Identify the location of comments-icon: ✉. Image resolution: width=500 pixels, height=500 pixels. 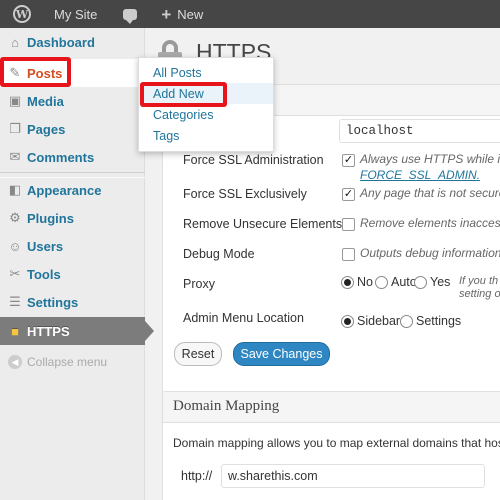
(15, 156).